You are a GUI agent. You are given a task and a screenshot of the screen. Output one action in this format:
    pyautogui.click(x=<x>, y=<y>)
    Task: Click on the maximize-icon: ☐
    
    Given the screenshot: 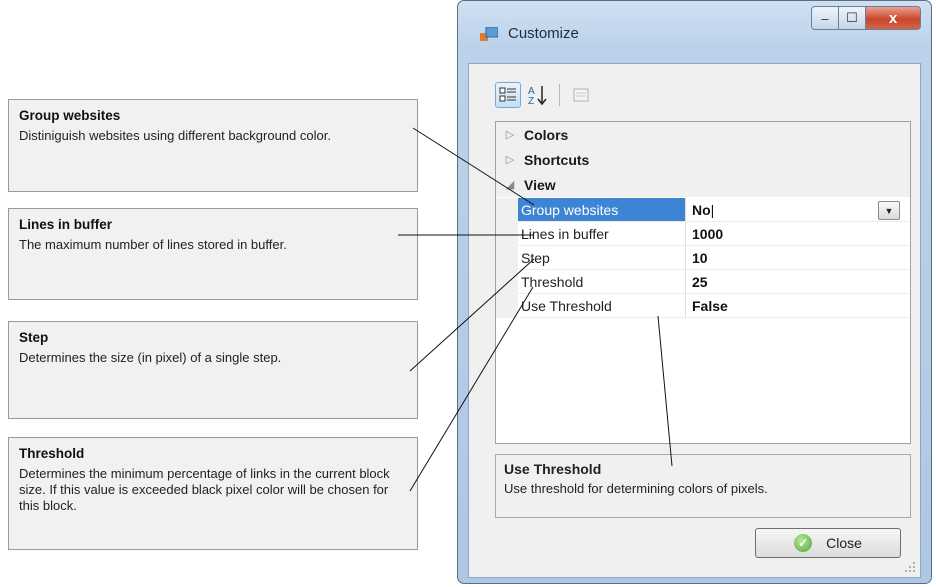 What is the action you would take?
    pyautogui.click(x=852, y=17)
    